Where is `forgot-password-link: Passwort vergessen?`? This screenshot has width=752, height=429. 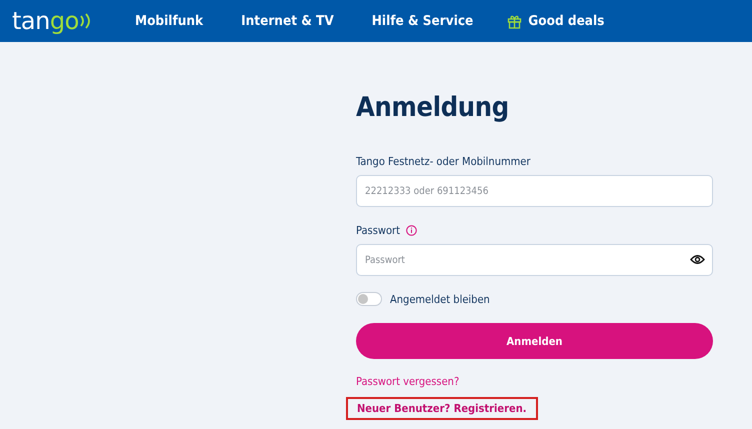 forgot-password-link: Passwort vergessen? is located at coordinates (408, 381).